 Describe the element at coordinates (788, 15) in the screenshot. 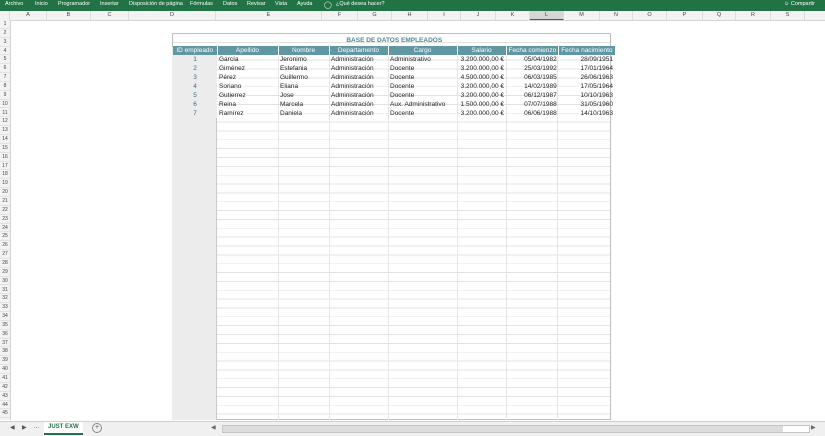

I see `col-header-s: S` at that location.